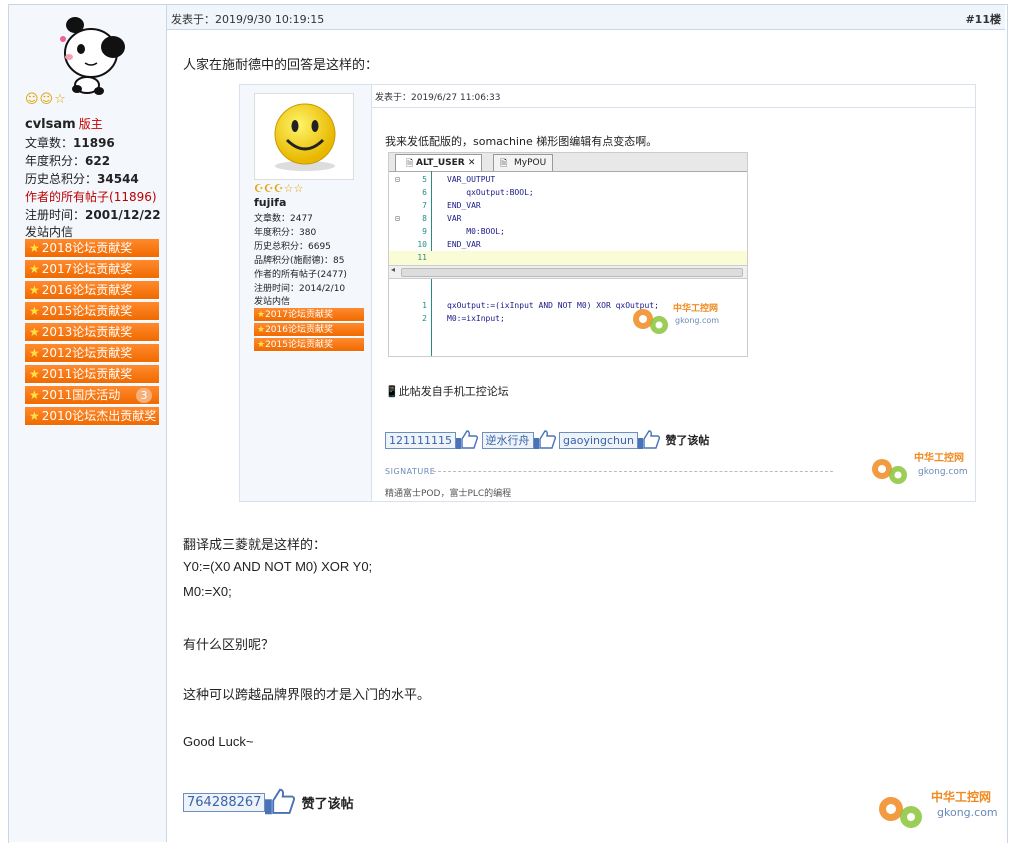  What do you see at coordinates (521, 141) in the screenshot?
I see `quote-text: 我来发低配版的，somachine 梯形图编辑有点变态啊。` at bounding box center [521, 141].